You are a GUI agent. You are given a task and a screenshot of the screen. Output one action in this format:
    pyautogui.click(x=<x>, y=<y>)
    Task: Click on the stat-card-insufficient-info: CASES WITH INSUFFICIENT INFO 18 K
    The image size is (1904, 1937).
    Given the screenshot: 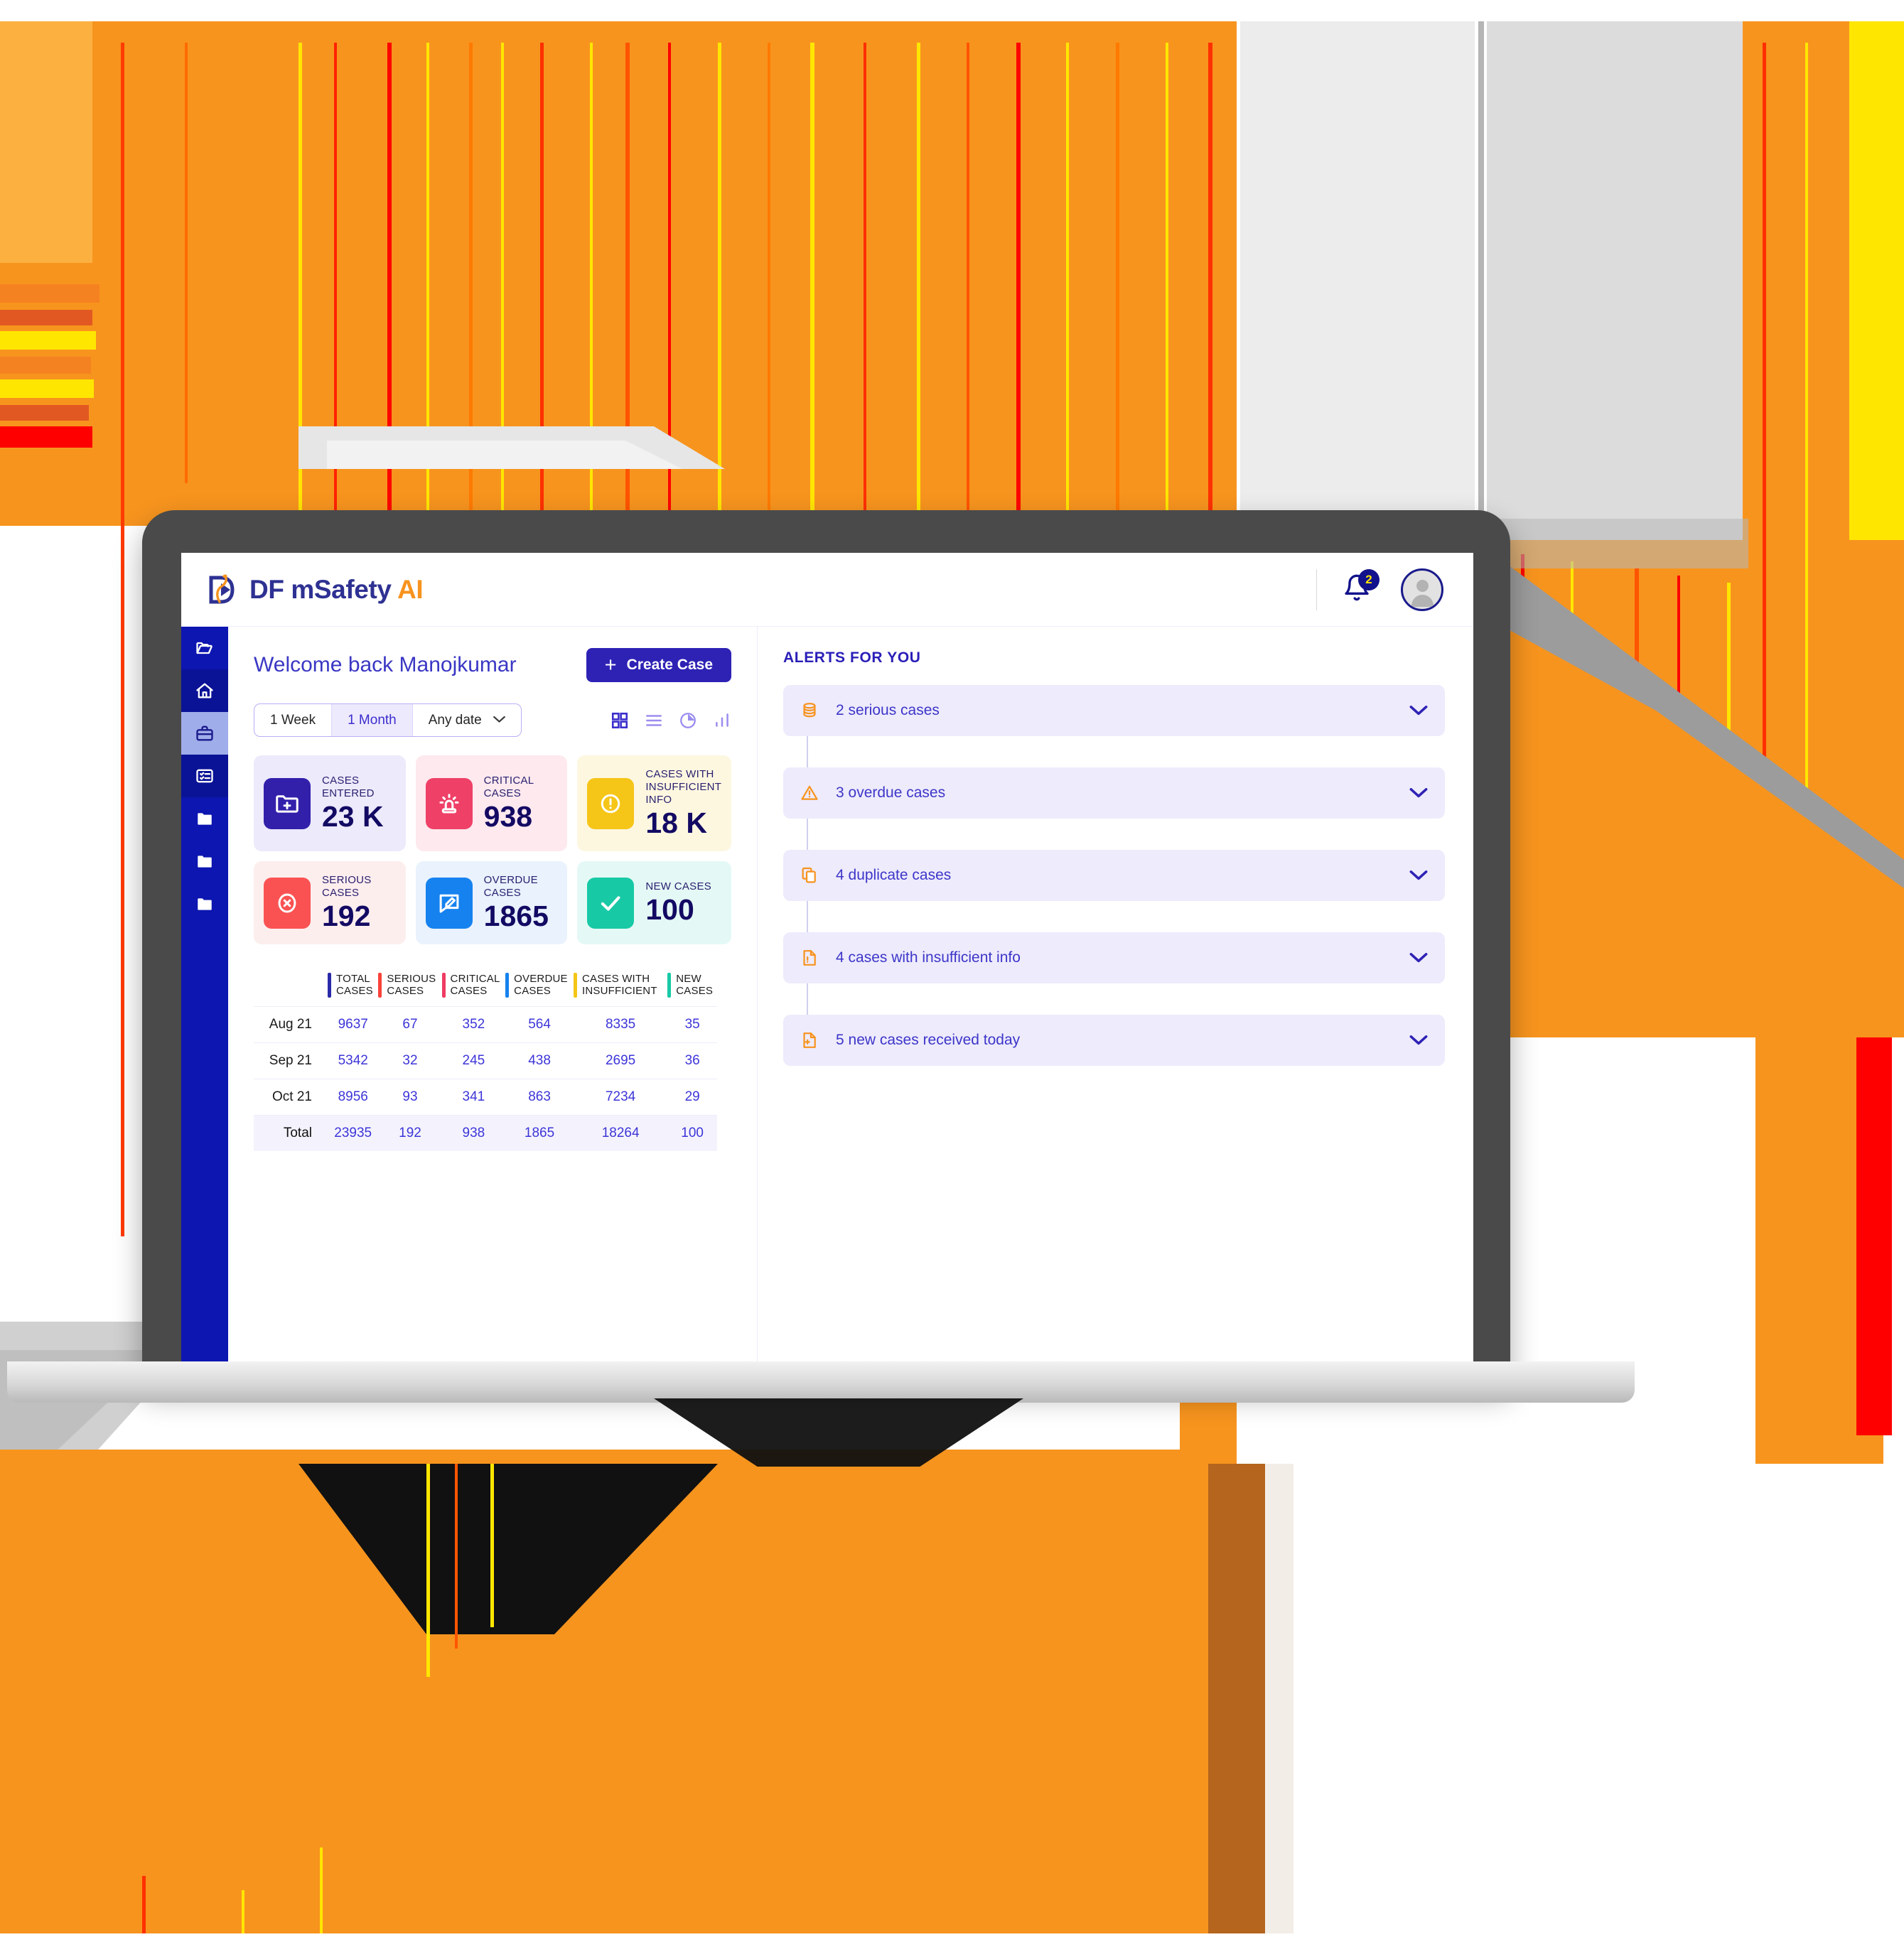 What is the action you would take?
    pyautogui.click(x=654, y=804)
    